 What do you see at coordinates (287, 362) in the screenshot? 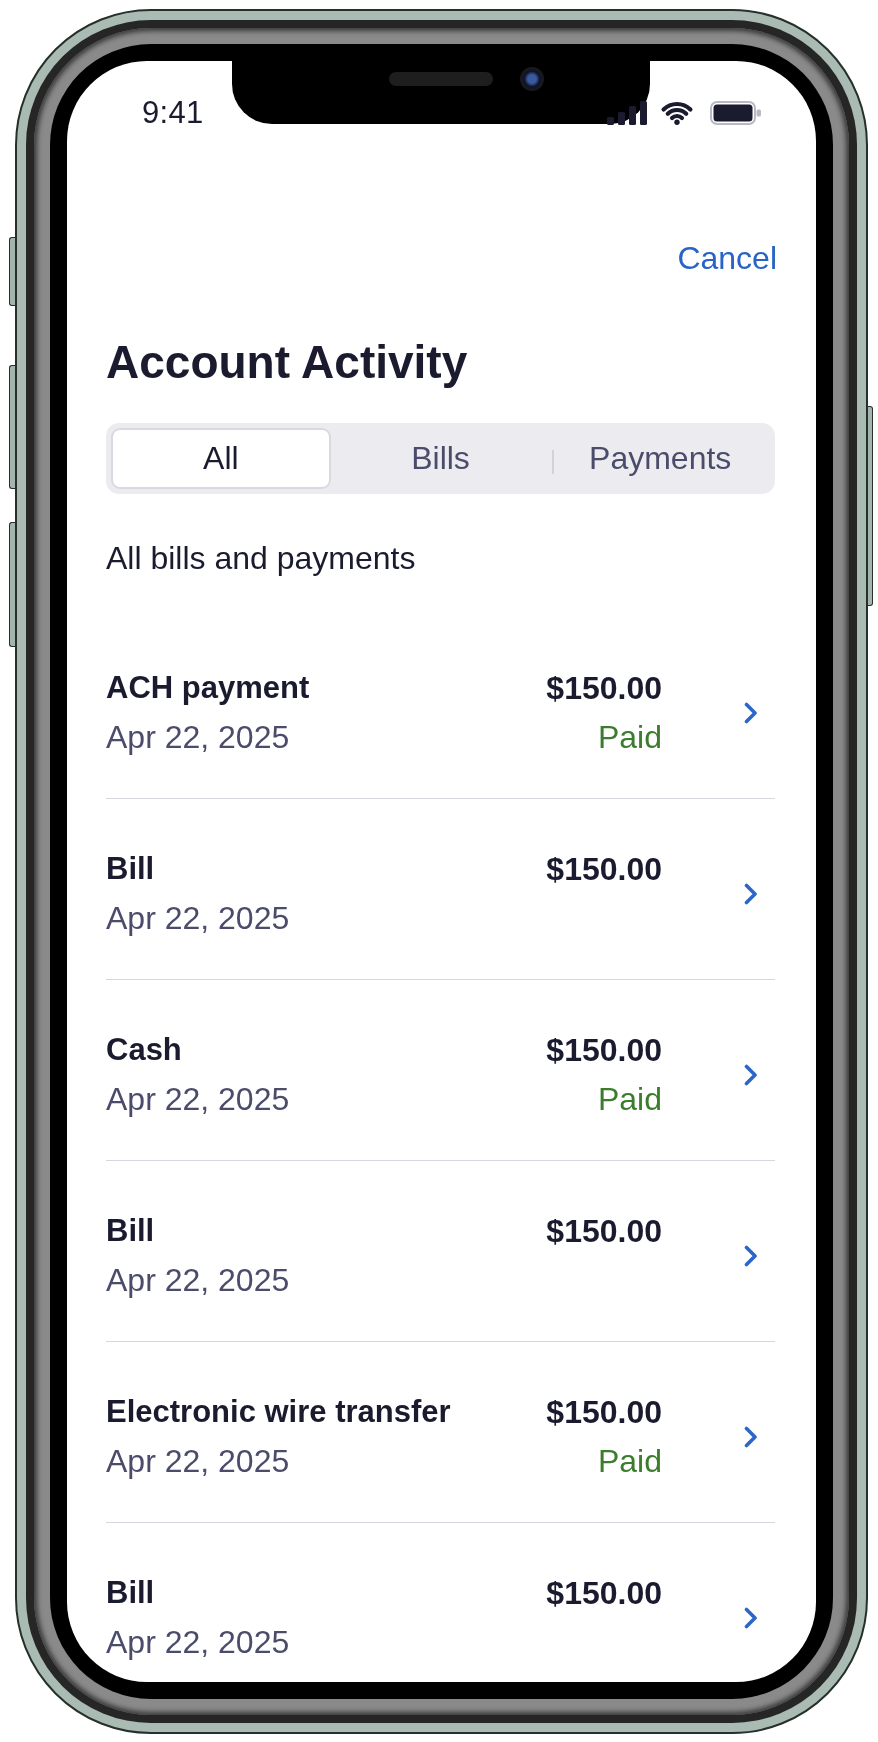
I see `page-title: Account Activity` at bounding box center [287, 362].